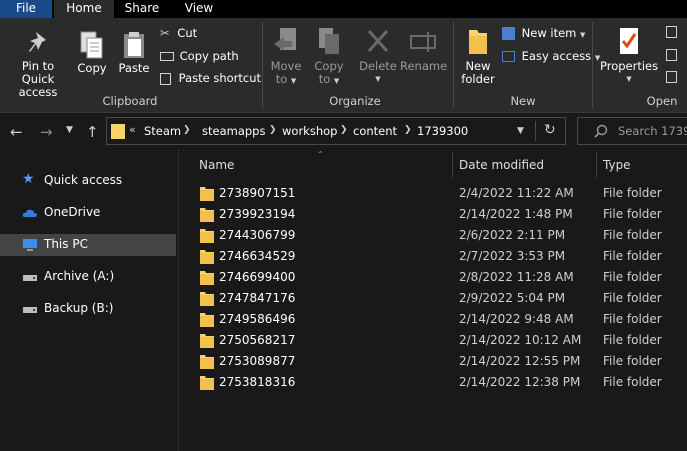  What do you see at coordinates (293, 81) in the screenshot?
I see `chevron-down-icon: ▼` at bounding box center [293, 81].